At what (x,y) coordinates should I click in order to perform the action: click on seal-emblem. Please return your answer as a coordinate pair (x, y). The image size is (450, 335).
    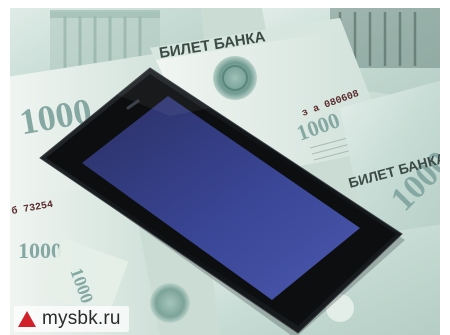
    Looking at the image, I should click on (235, 78).